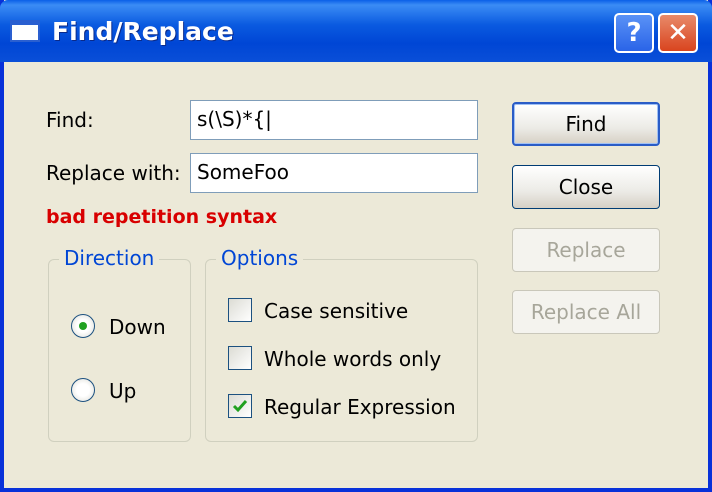 The image size is (712, 492). What do you see at coordinates (25, 31) in the screenshot?
I see `window-icon` at bounding box center [25, 31].